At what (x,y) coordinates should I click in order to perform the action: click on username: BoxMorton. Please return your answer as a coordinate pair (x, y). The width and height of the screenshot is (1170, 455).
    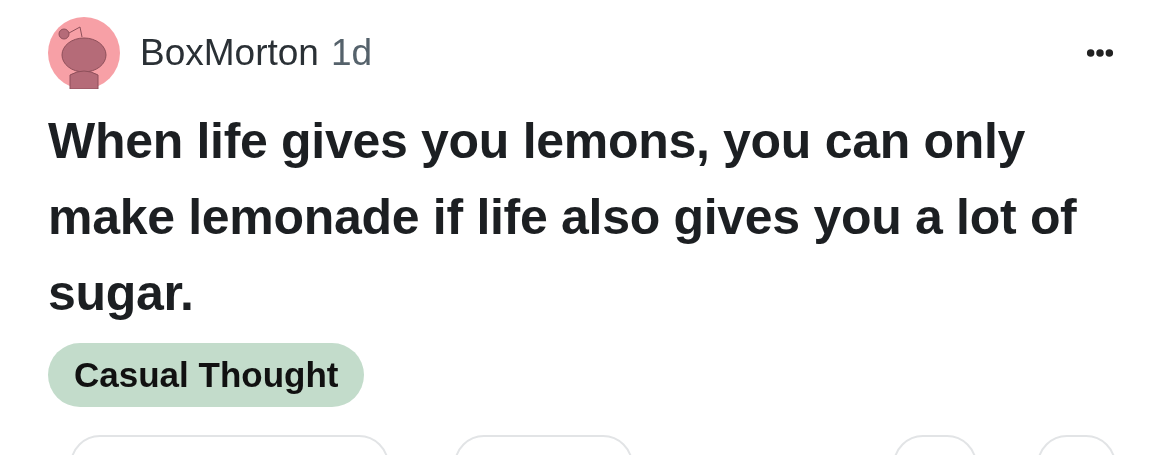
    Looking at the image, I should click on (229, 53).